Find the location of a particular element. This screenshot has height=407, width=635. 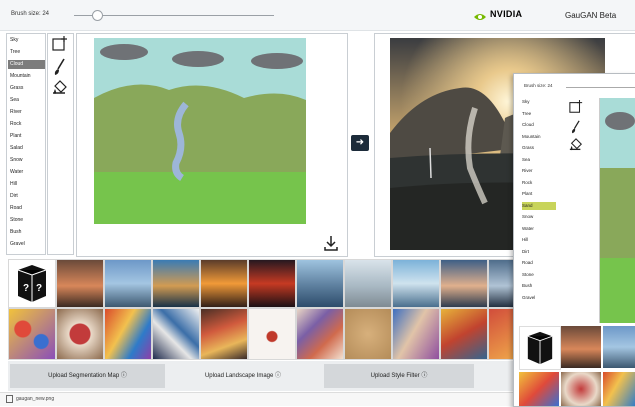

upload-segmentation-button: Upload Segmentation Map ⓘ is located at coordinates (87, 376).